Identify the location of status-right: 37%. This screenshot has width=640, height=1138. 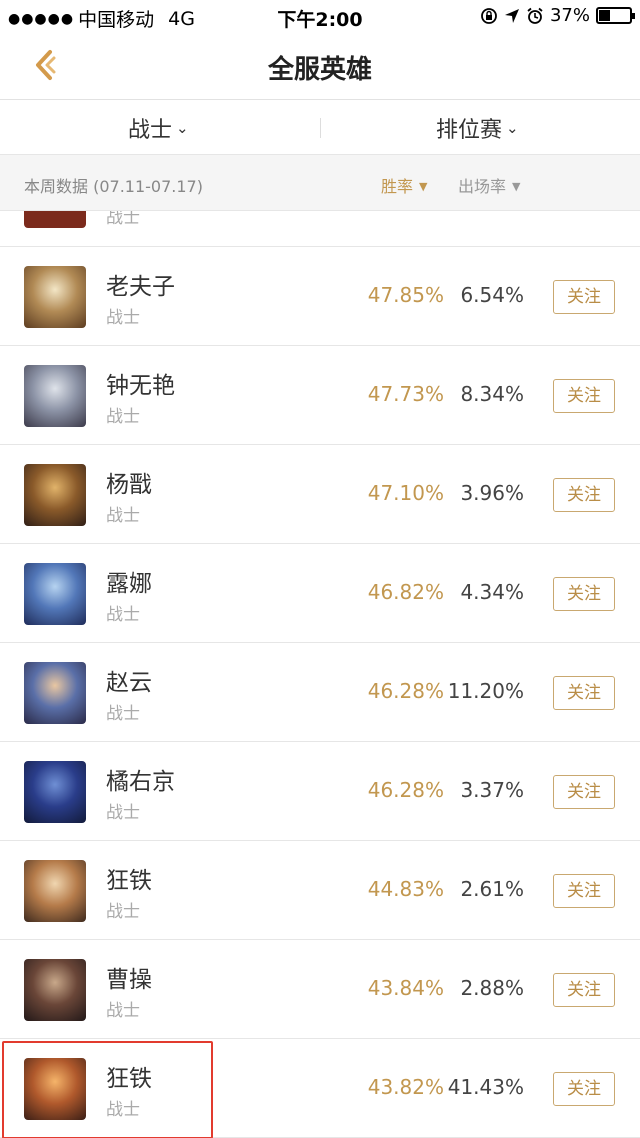
(557, 15).